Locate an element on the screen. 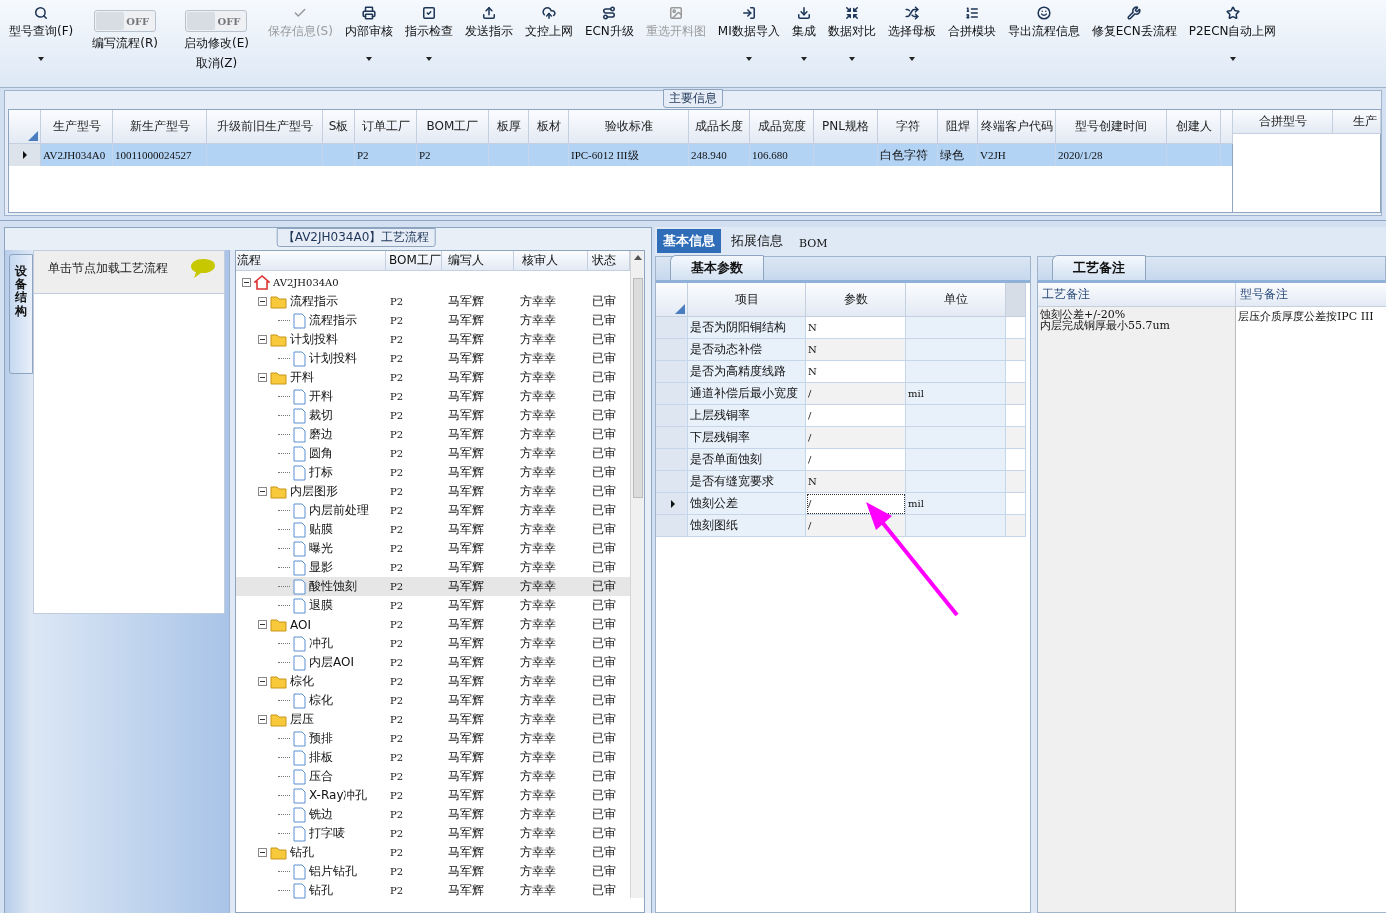  toolbar-button: 型号查询(F) is located at coordinates (41, 33).